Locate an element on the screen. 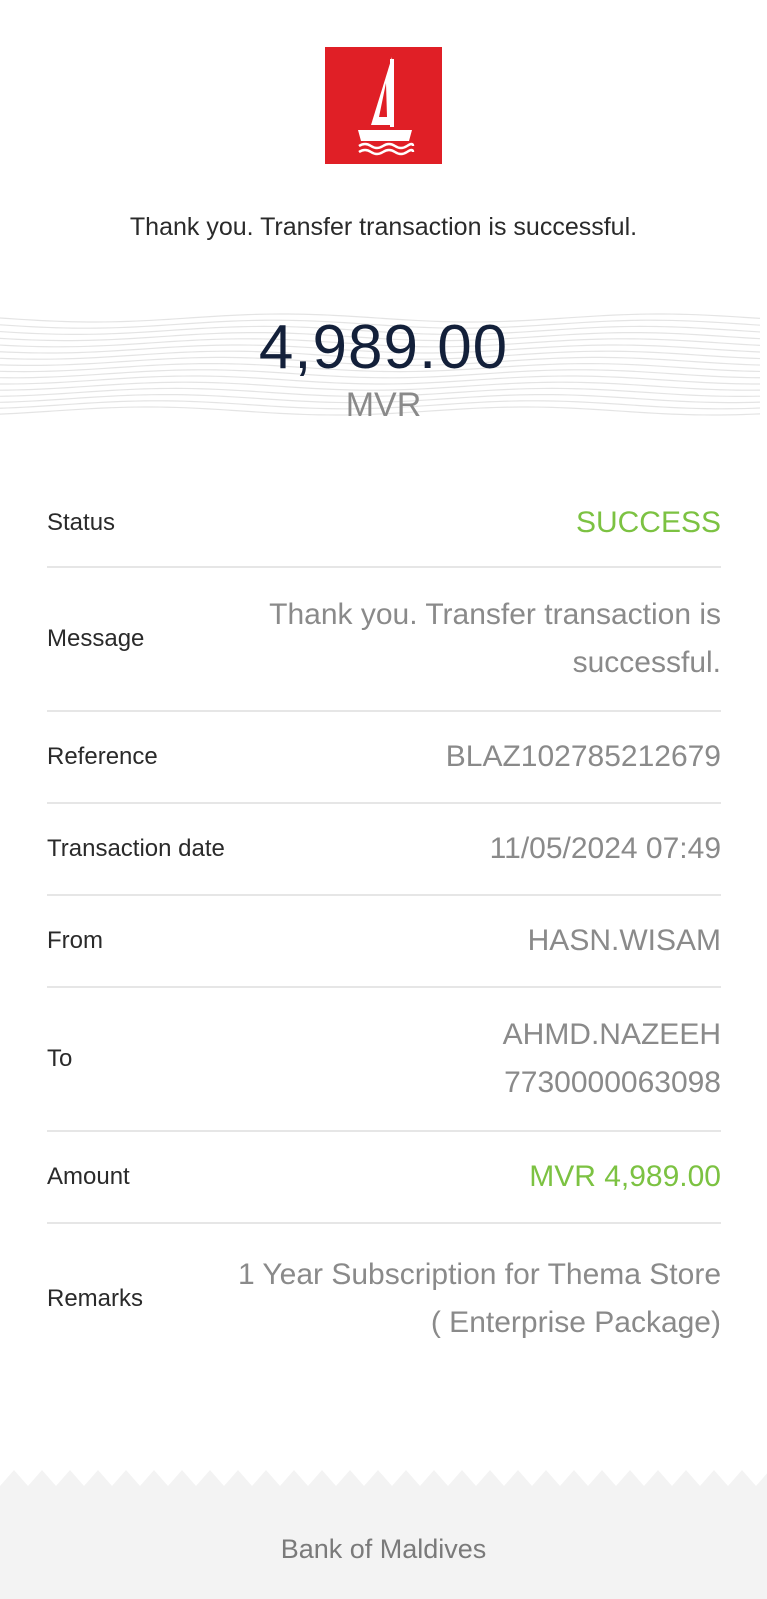 This screenshot has width=767, height=1599. detail-label: From is located at coordinates (75, 940).